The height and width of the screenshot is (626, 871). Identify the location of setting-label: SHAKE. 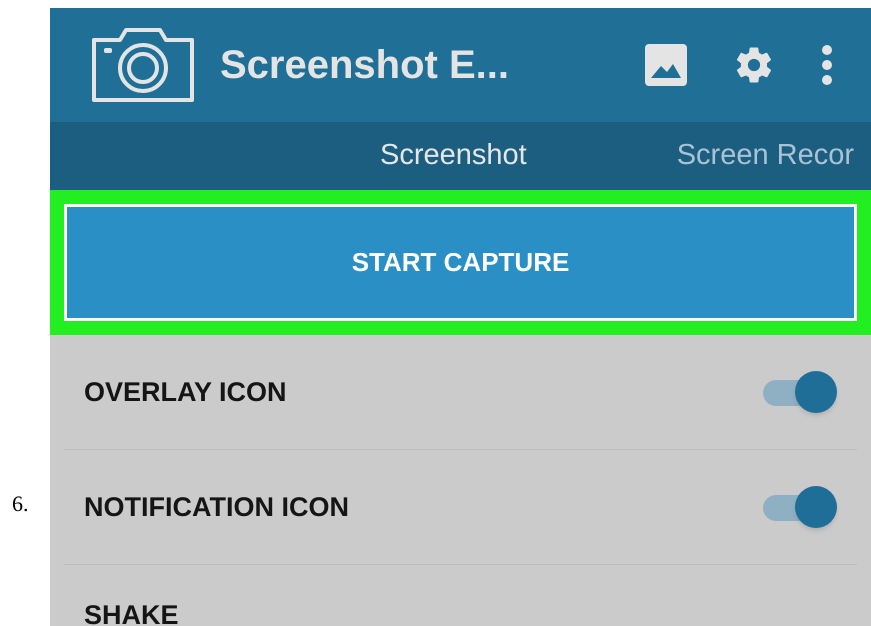
(131, 612).